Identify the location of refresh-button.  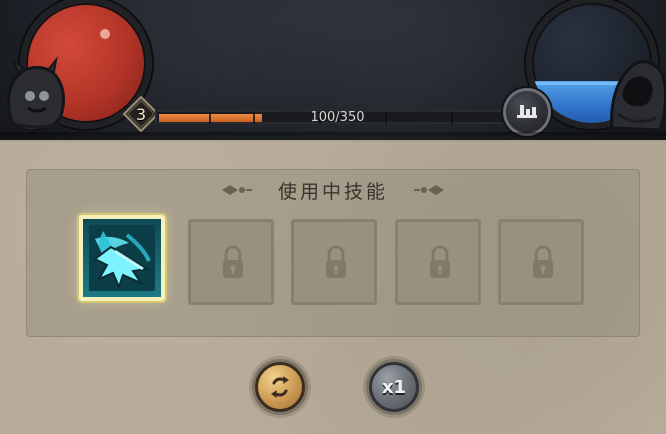
(280, 387).